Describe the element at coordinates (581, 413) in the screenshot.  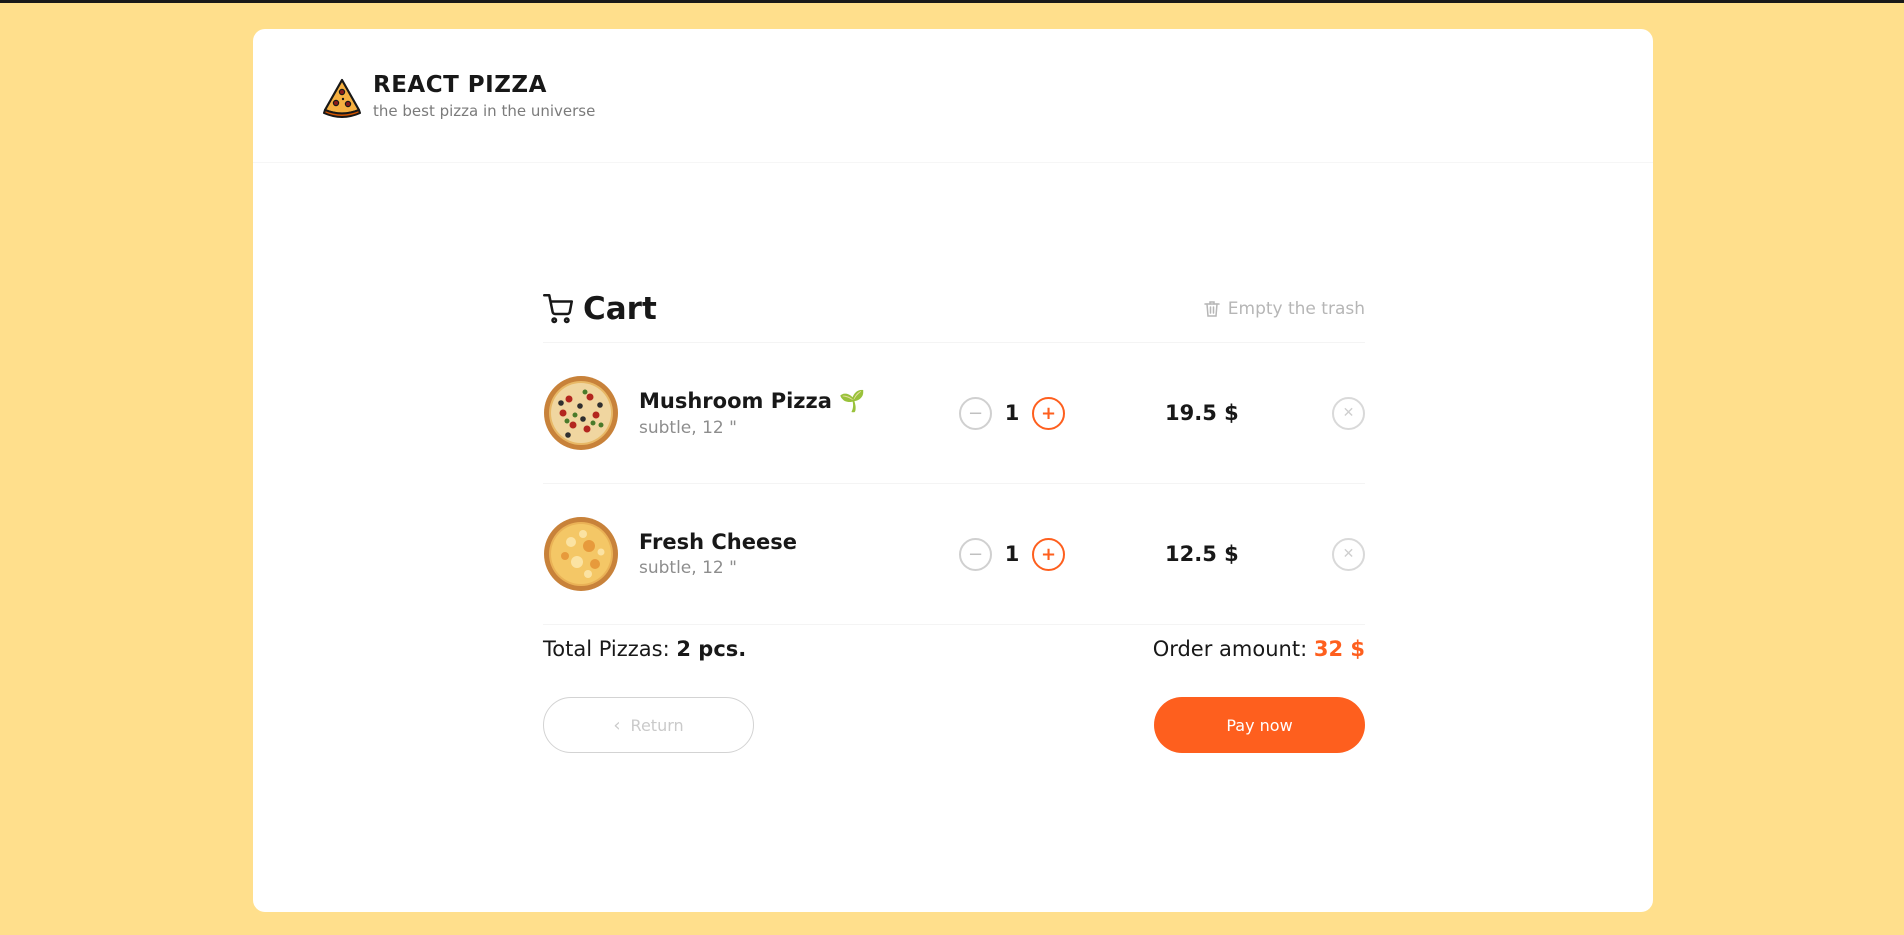
I see `mushroom-pizza-image` at that location.